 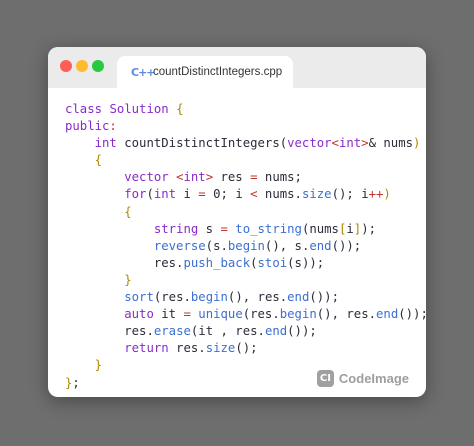 I want to click on code-token: unique, so click(x=220, y=314).